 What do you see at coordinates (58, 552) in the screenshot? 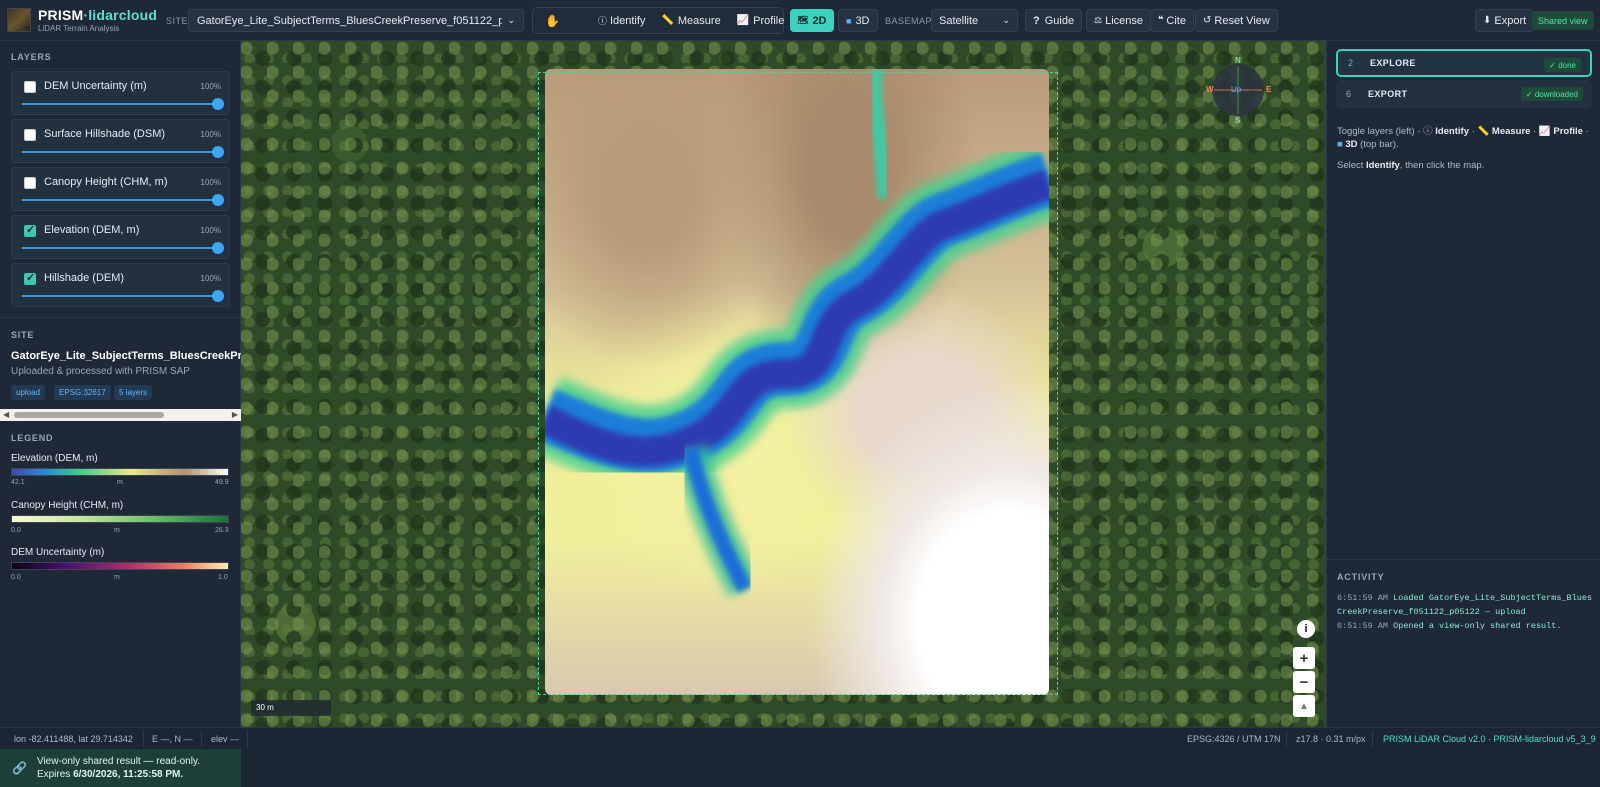
I see `legend-uncertainty-title: DEM Uncertainty (m)` at bounding box center [58, 552].